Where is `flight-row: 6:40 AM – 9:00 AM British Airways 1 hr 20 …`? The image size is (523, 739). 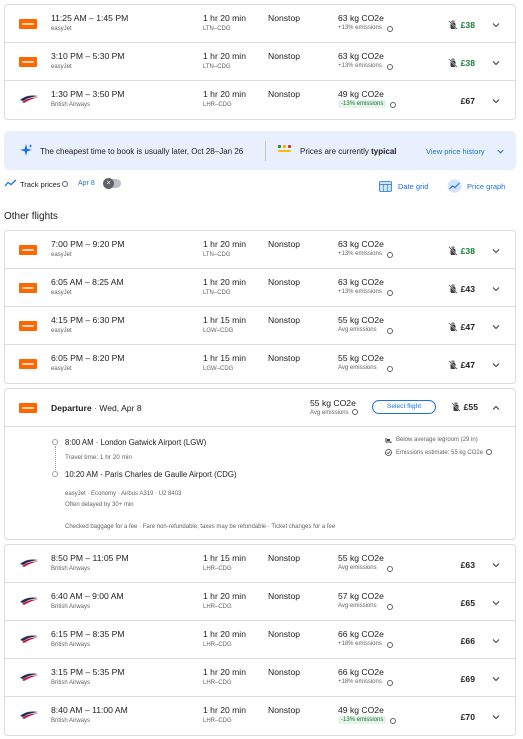
flight-row: 6:40 AM – 9:00 AM British Airways 1 hr 20 … is located at coordinates (260, 602).